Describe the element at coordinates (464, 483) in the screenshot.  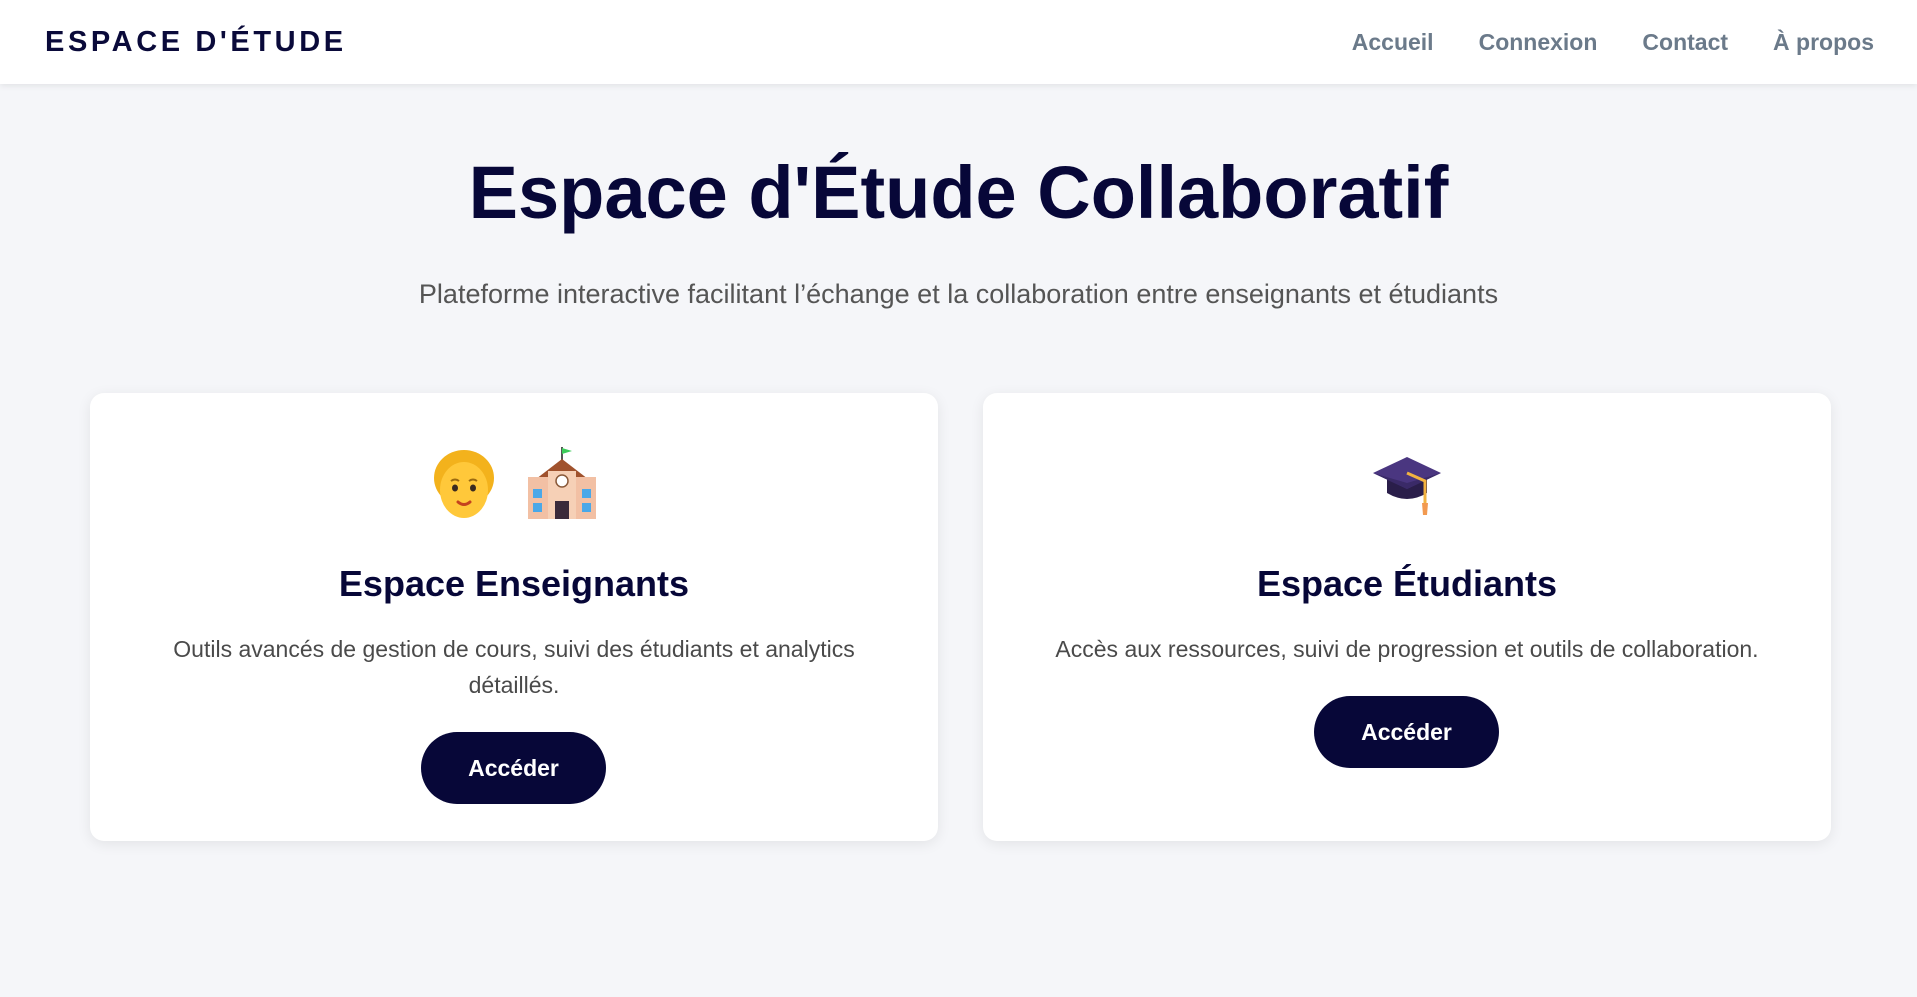
I see `teacher-face-icon` at that location.